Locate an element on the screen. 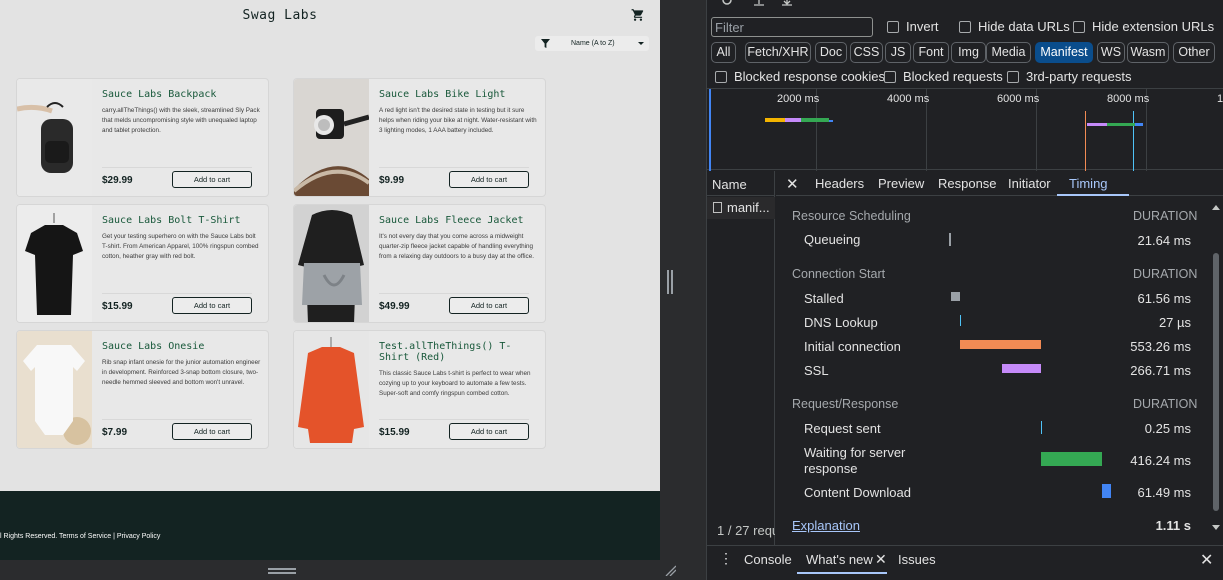 The height and width of the screenshot is (580, 1223). kebab-menu-icon: ⋮ is located at coordinates (726, 558).